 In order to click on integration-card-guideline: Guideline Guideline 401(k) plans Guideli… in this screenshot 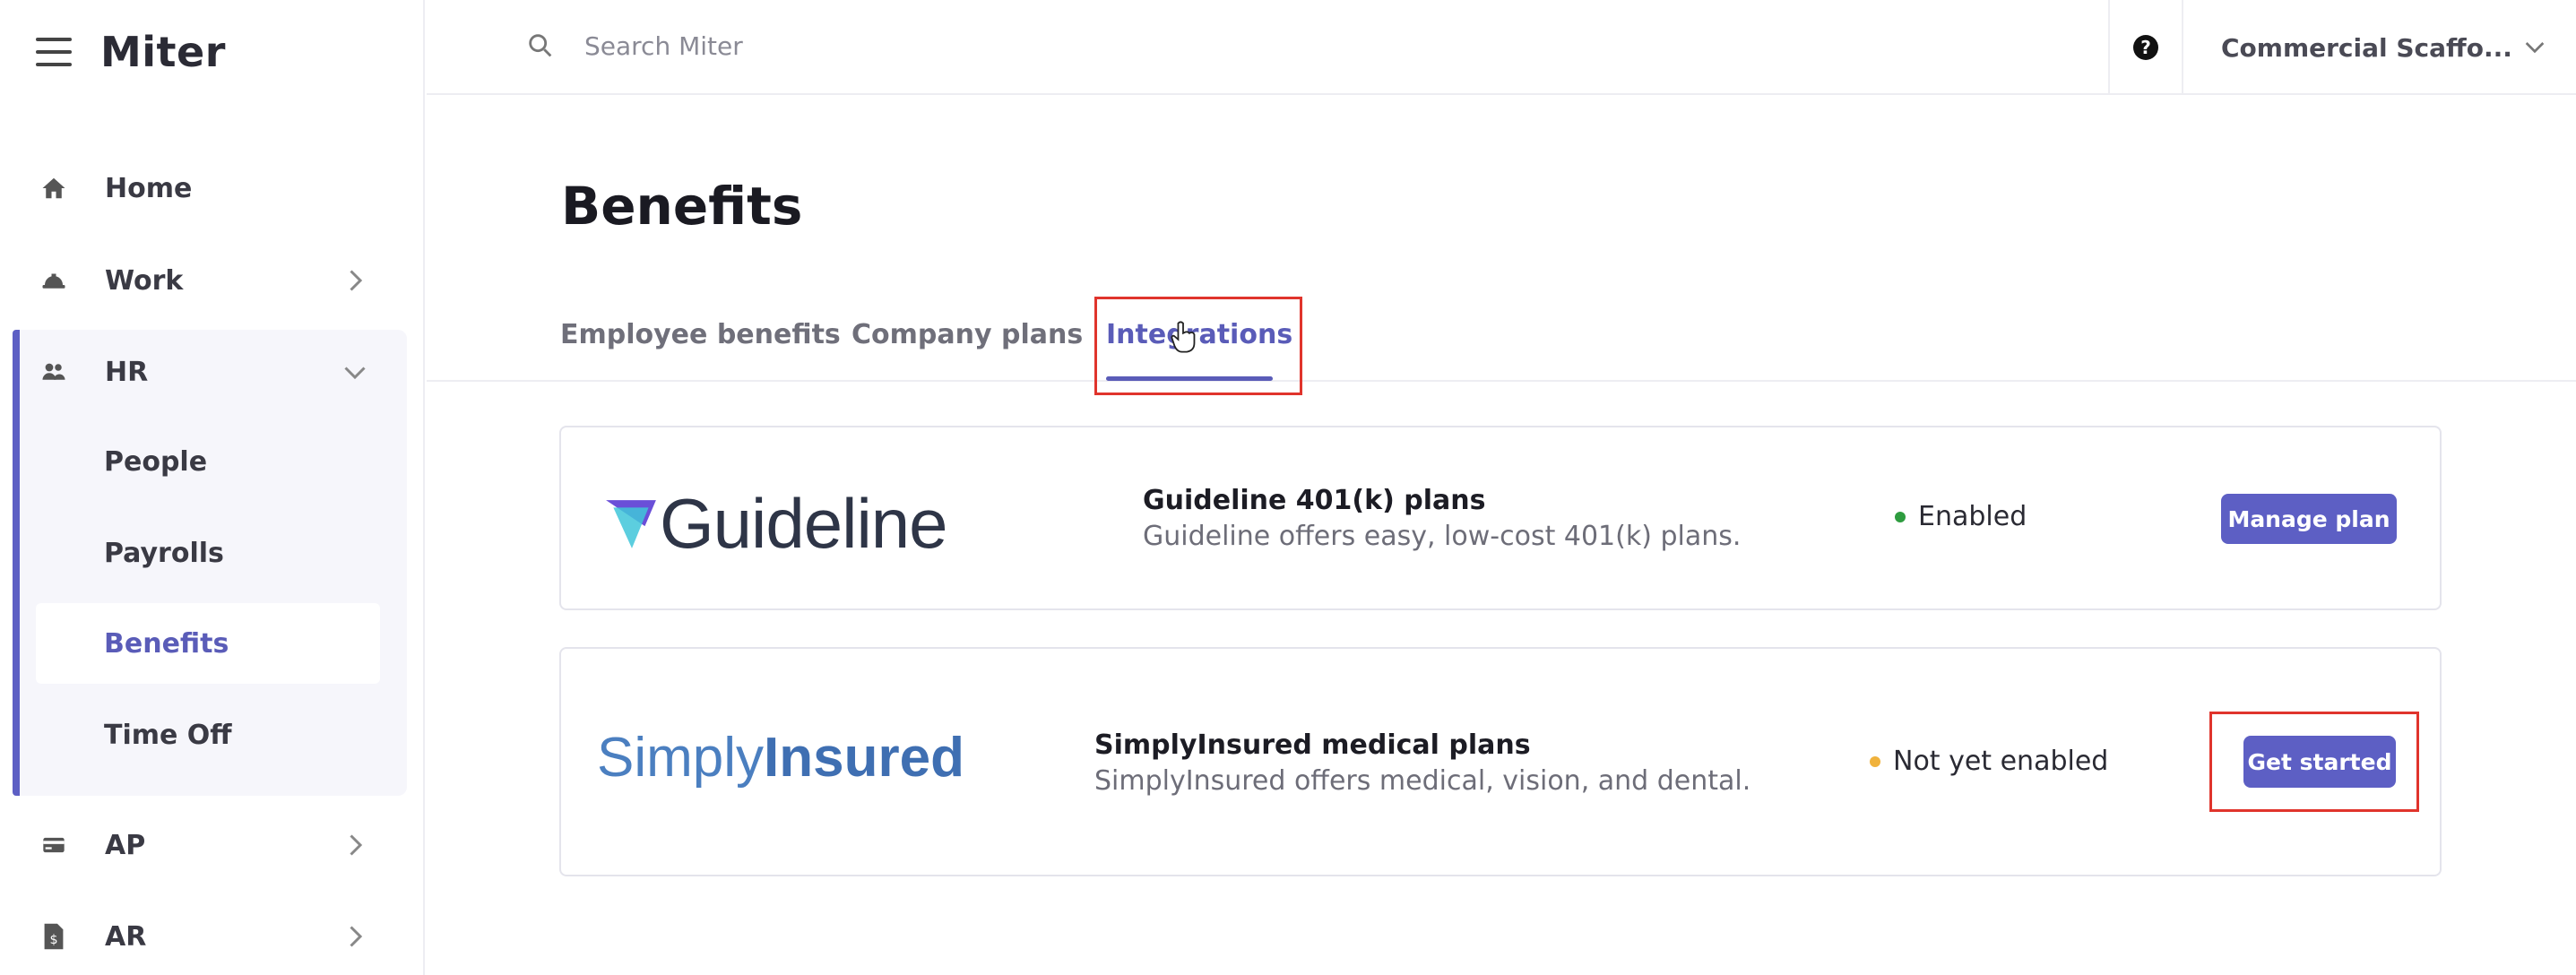, I will do `click(1500, 518)`.